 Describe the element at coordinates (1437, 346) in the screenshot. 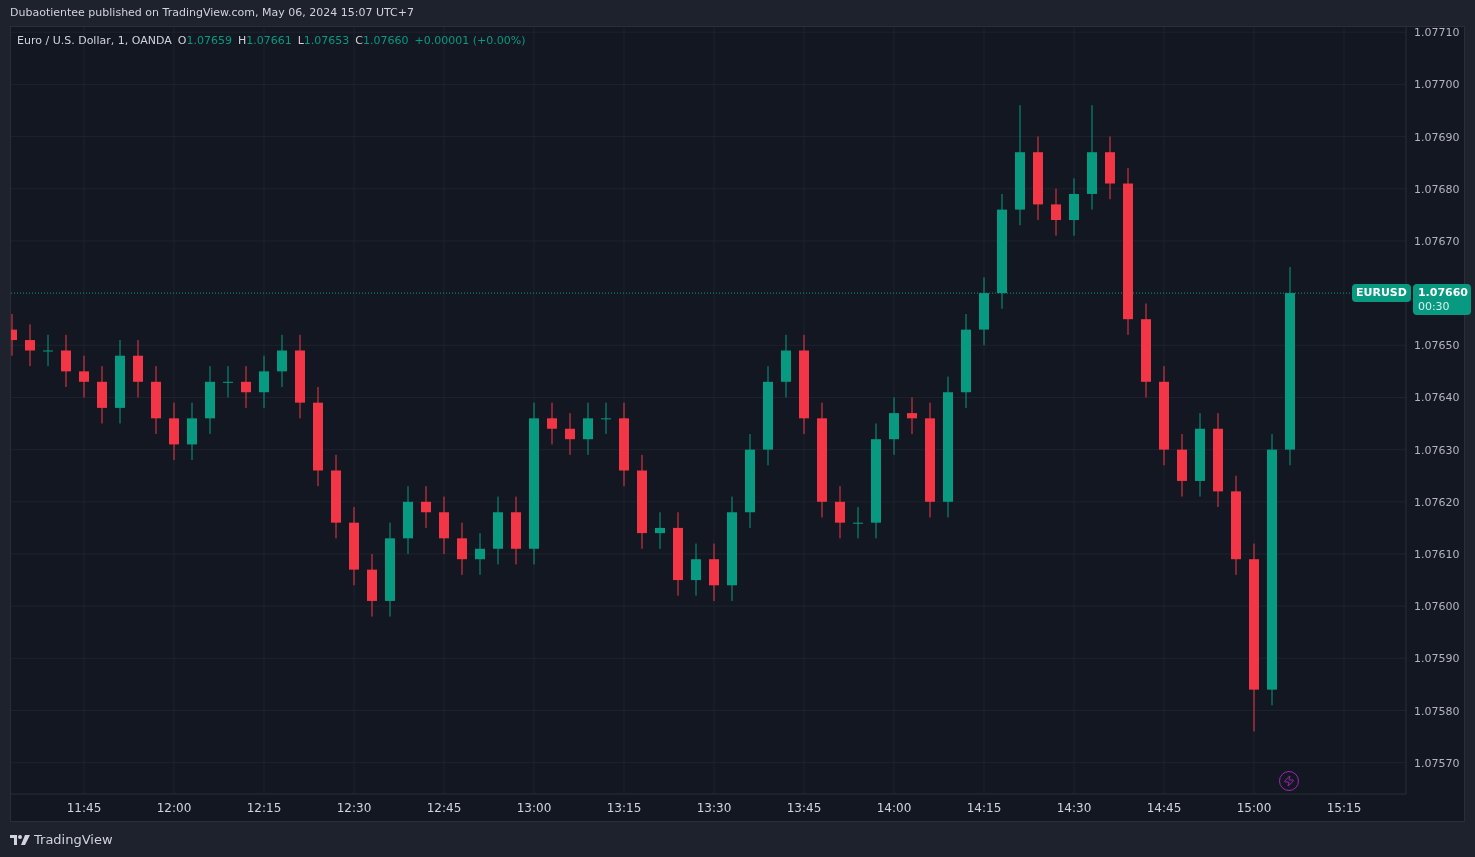

I see `price-axis-label: 1.07650` at that location.